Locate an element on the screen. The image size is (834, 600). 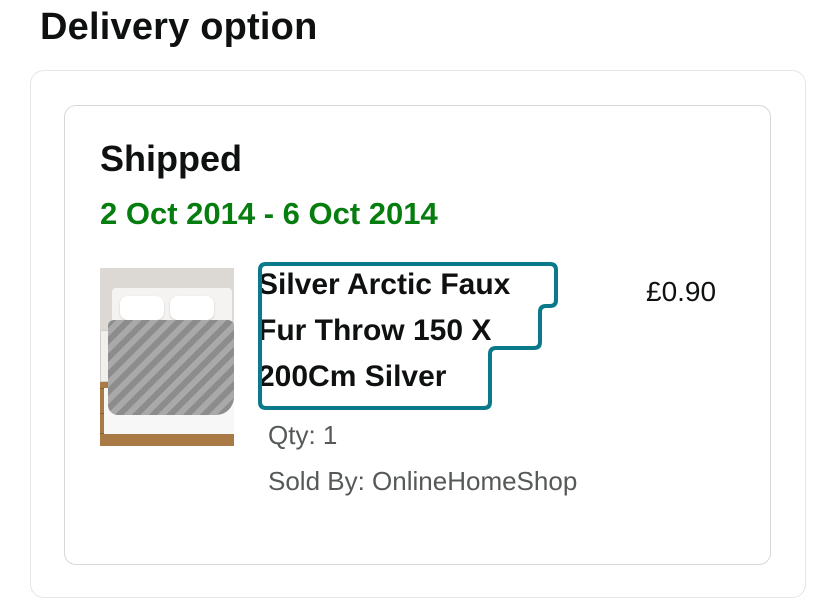
delivery-dates: 2 Oct 2014 - 6 Oct 2014 is located at coordinates (269, 213).